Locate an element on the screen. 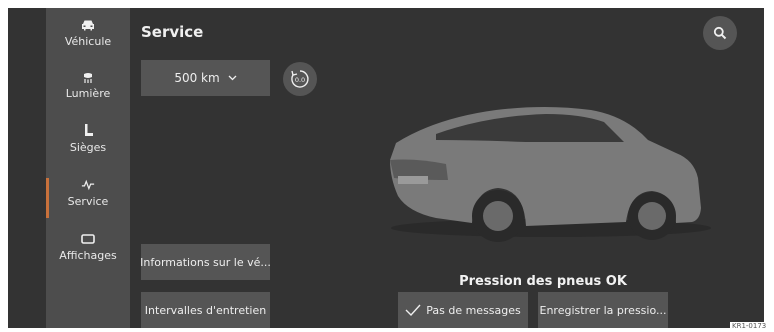 Image resolution: width=774 pixels, height=332 pixels. distance-dropdown: 500 km is located at coordinates (205, 78).